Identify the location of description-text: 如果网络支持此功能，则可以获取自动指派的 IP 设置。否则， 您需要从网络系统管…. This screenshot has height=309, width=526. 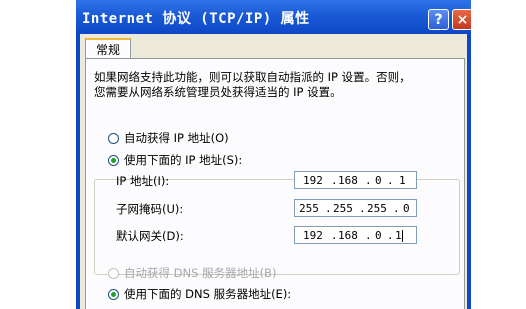
(252, 85).